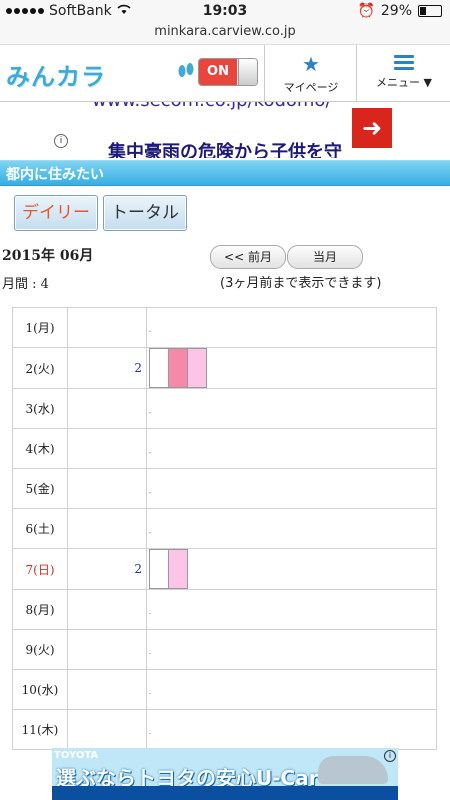 This screenshot has width=450, height=800. I want to click on prev-month-button: << 前月, so click(248, 257).